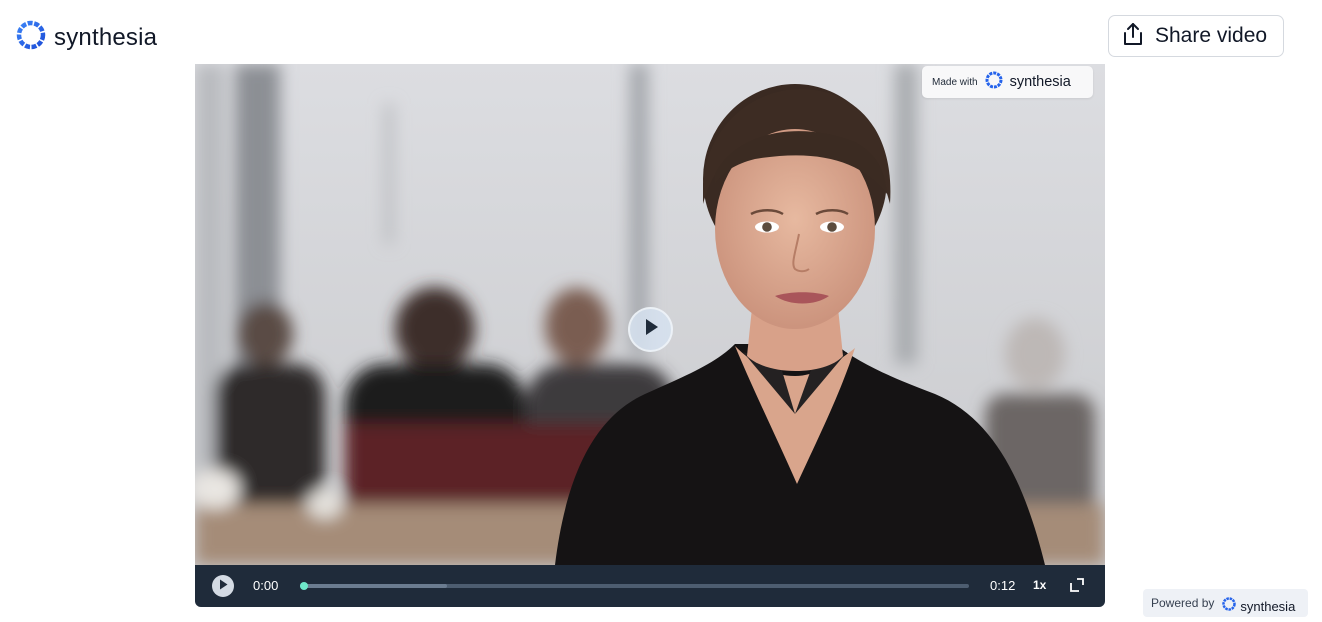  What do you see at coordinates (106, 37) in the screenshot?
I see `brand-name: synthesia` at bounding box center [106, 37].